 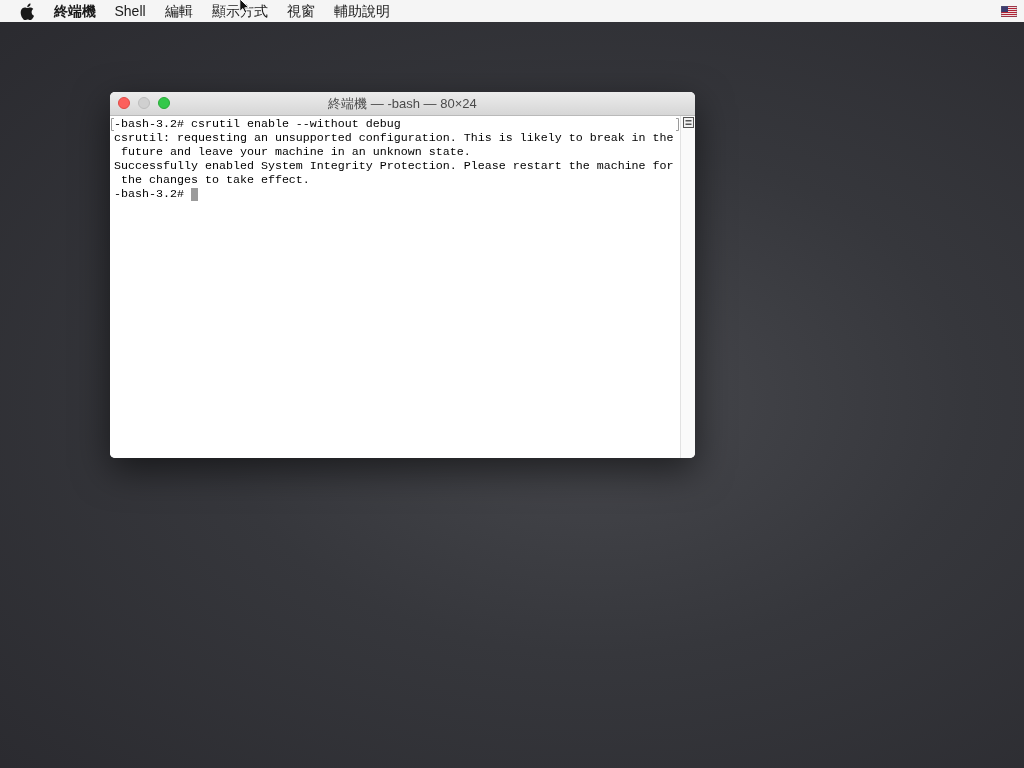 I want to click on menu-item: 輔助說明, so click(x=362, y=11).